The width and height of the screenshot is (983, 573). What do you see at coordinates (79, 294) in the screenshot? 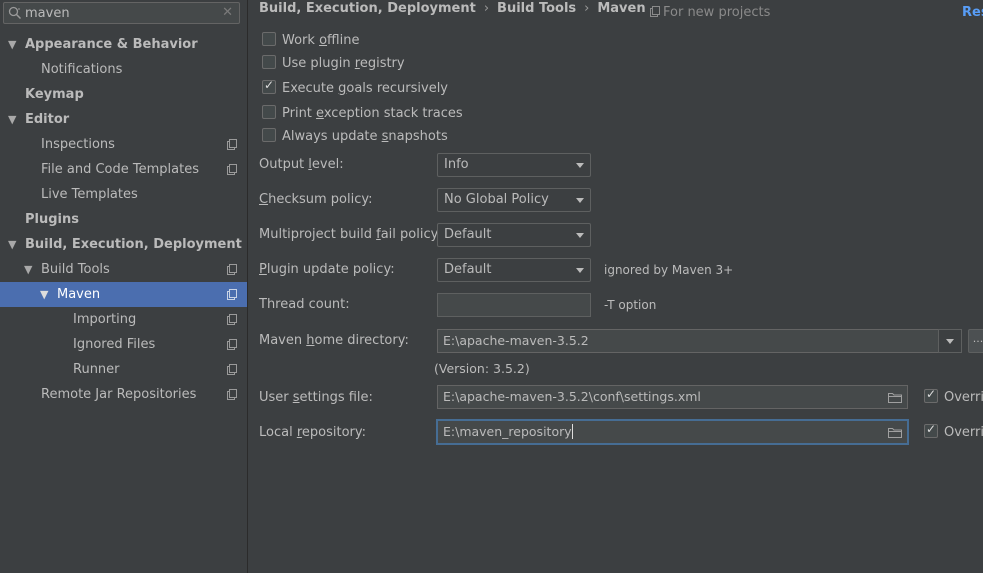
I see `sidebar-item-label: Maven` at bounding box center [79, 294].